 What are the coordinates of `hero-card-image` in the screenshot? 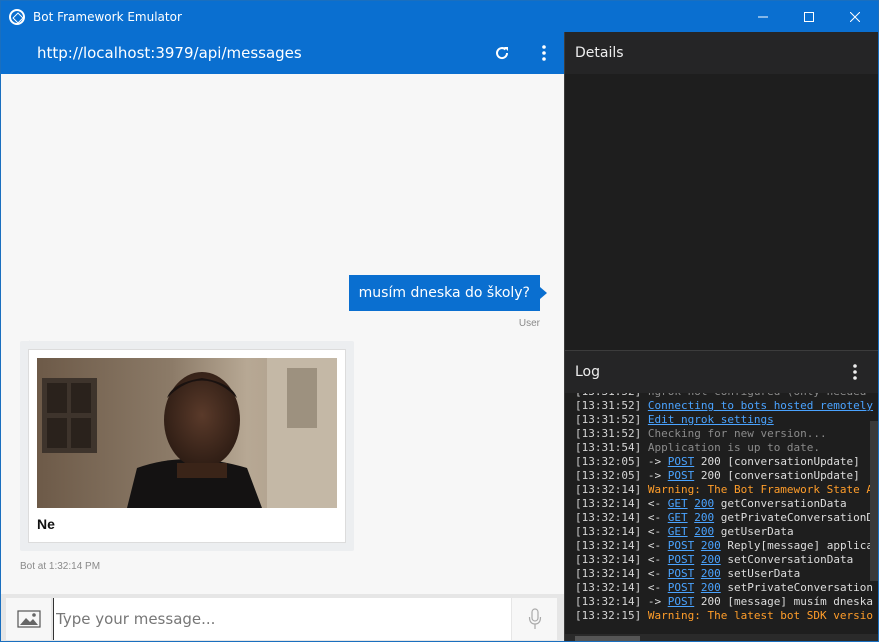 It's located at (187, 433).